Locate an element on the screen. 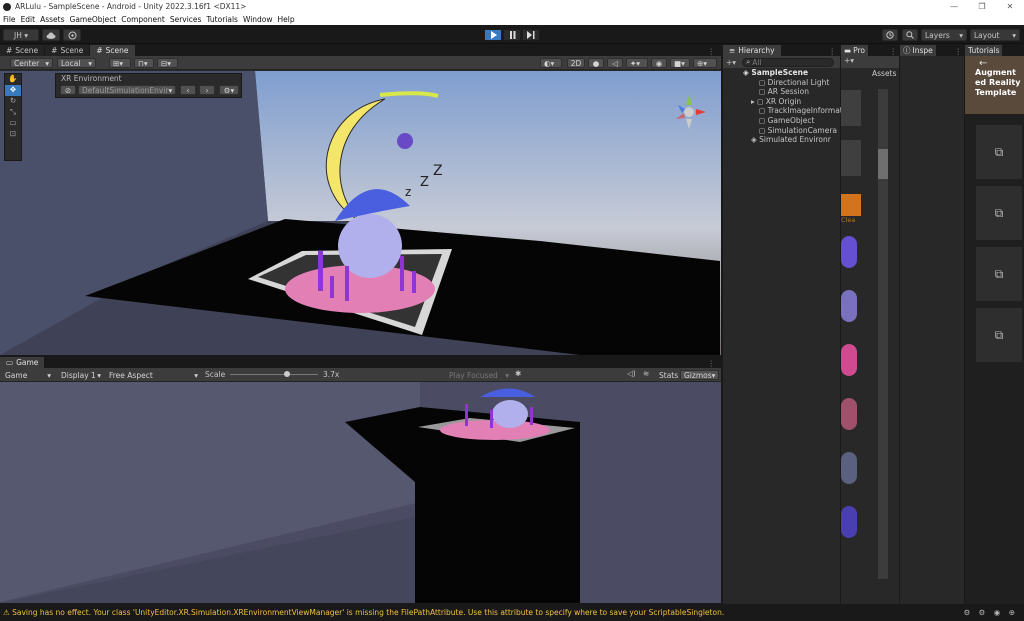 Image resolution: width=1024 pixels, height=621 pixels. mute-audio-icon: ◁) is located at coordinates (631, 373).